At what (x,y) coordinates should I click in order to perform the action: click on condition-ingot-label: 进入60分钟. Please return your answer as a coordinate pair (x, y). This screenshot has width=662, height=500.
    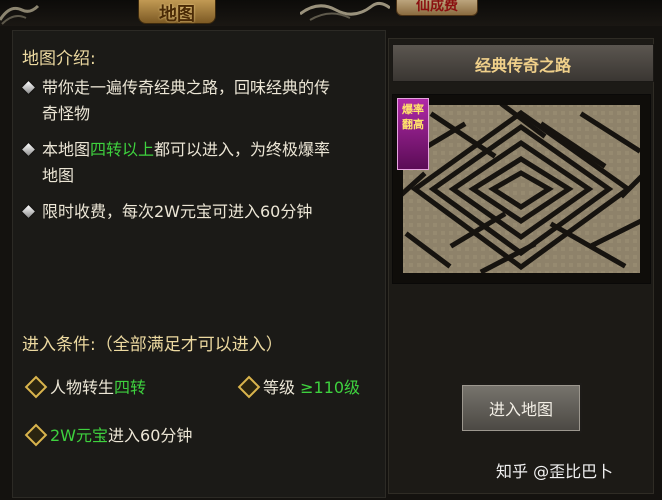
    Looking at the image, I should click on (150, 435).